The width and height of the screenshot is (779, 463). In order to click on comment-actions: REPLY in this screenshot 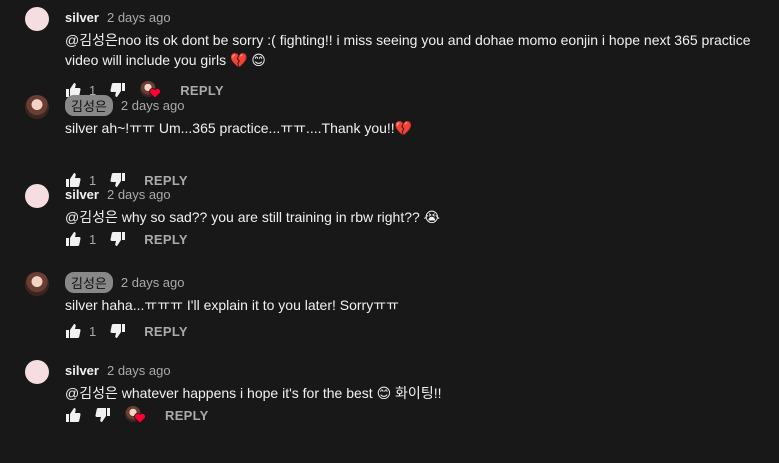, I will do `click(137, 415)`.